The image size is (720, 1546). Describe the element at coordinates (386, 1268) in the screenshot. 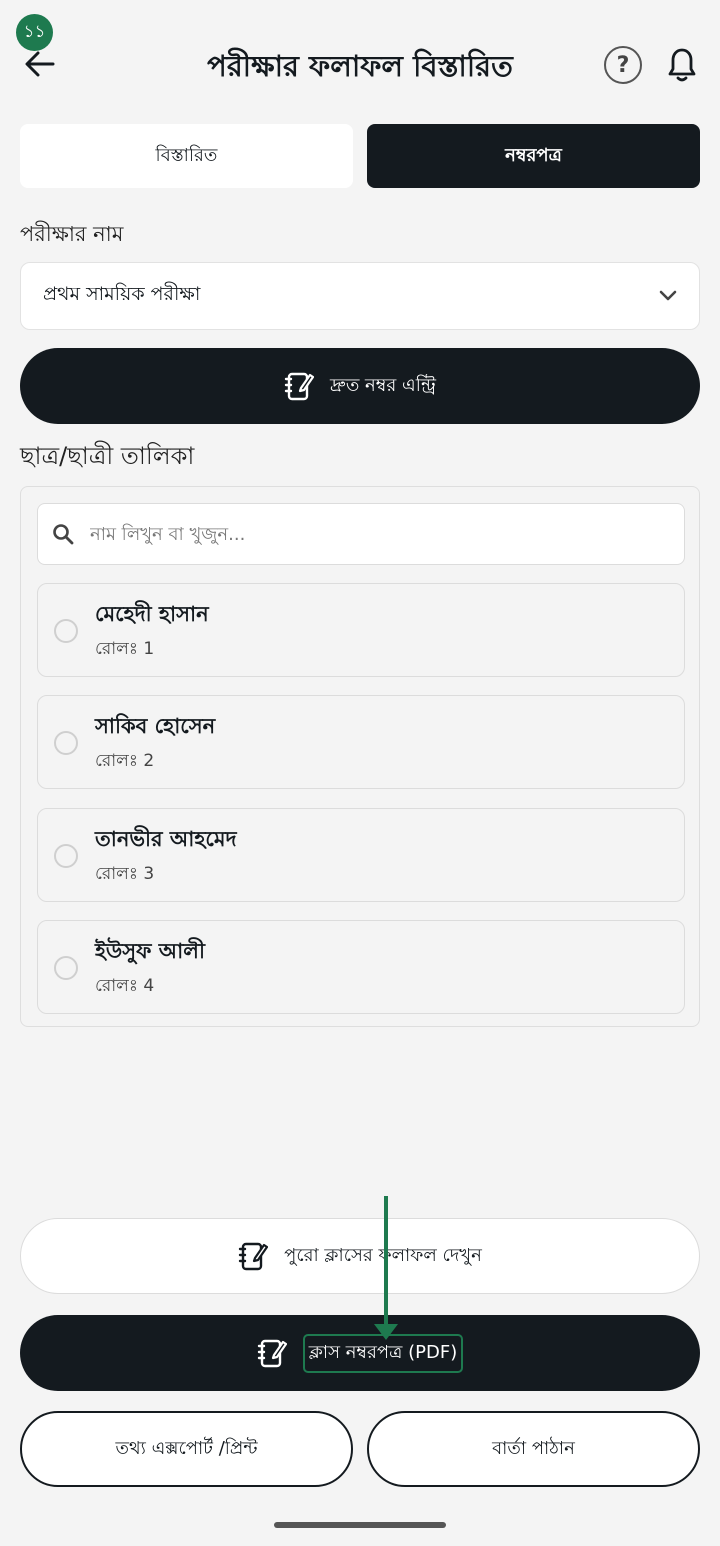

I see `pointer-arrow` at that location.